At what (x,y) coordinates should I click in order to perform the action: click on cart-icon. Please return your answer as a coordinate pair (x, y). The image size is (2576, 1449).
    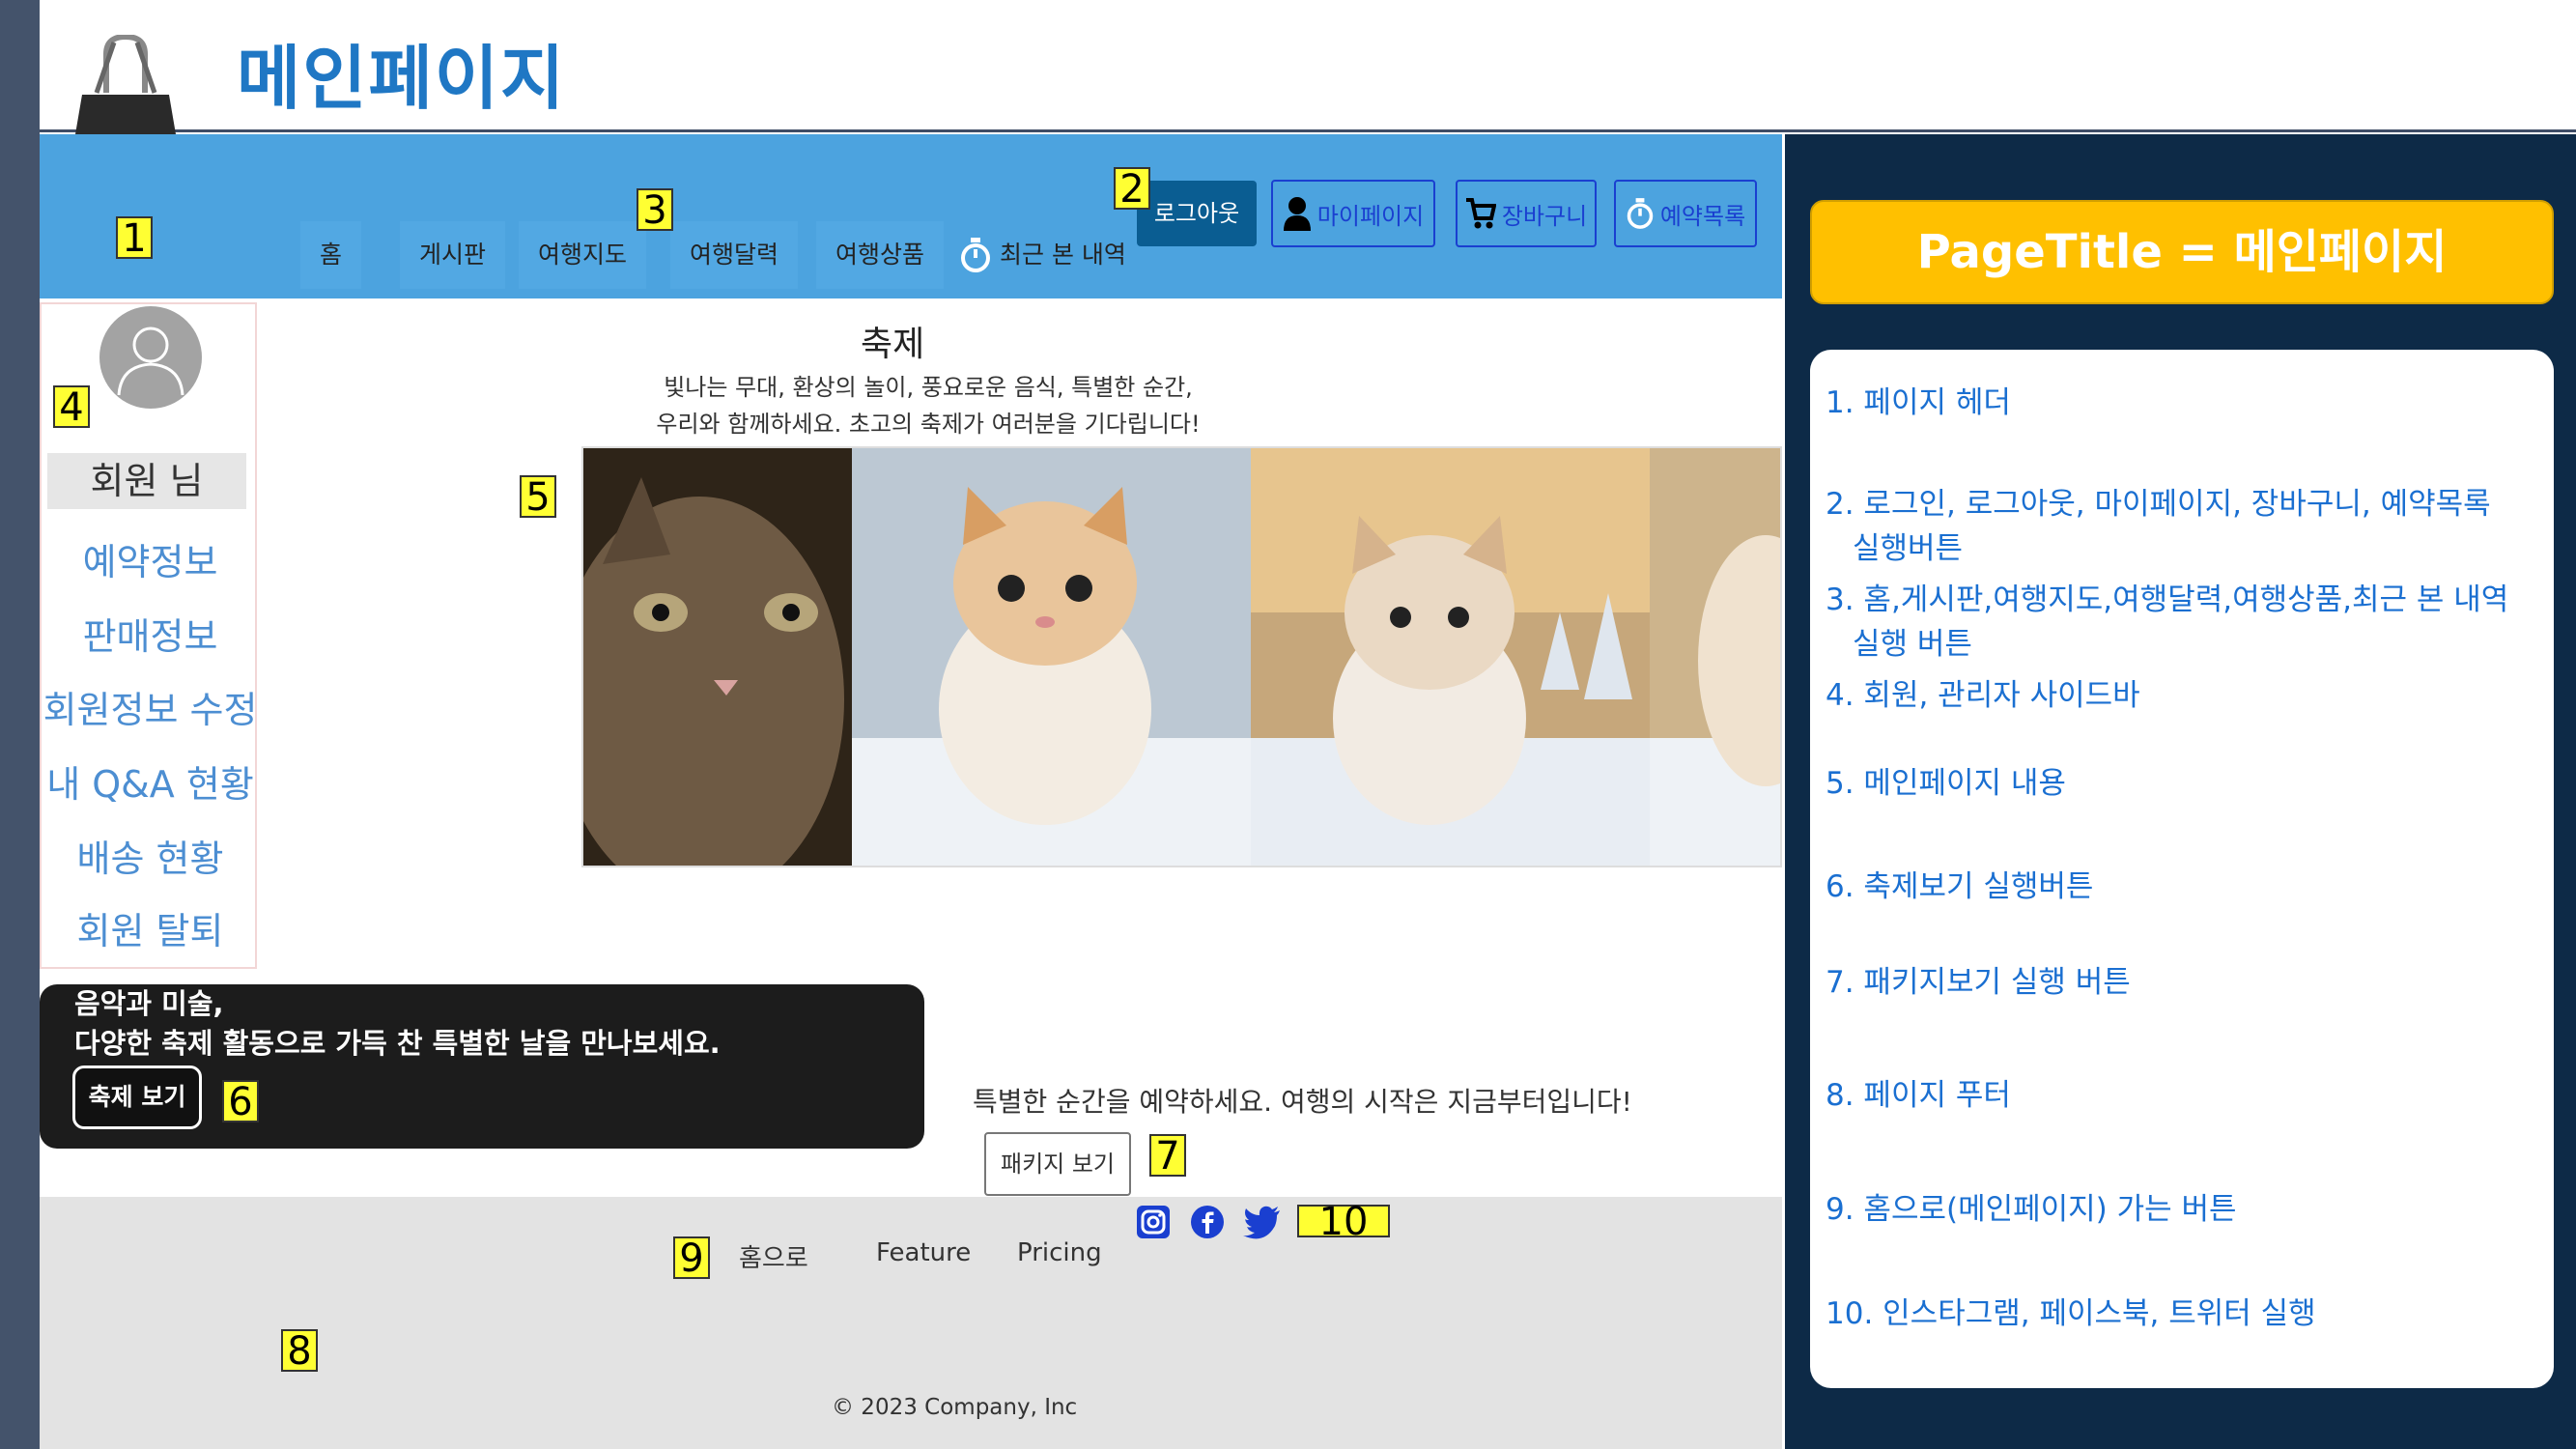
    Looking at the image, I should click on (1480, 213).